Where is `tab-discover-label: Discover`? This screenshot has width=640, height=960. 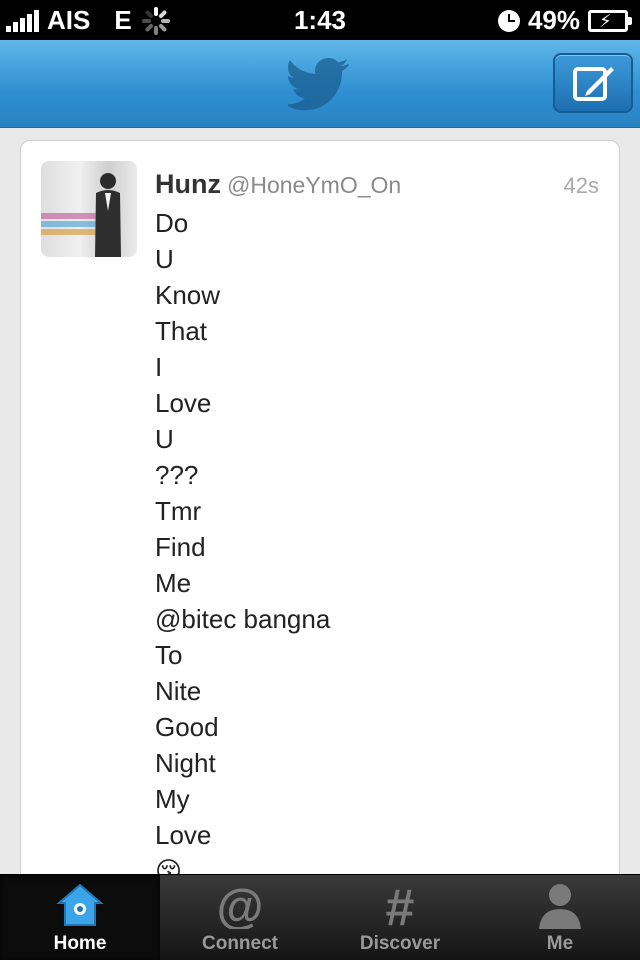 tab-discover-label: Discover is located at coordinates (400, 943).